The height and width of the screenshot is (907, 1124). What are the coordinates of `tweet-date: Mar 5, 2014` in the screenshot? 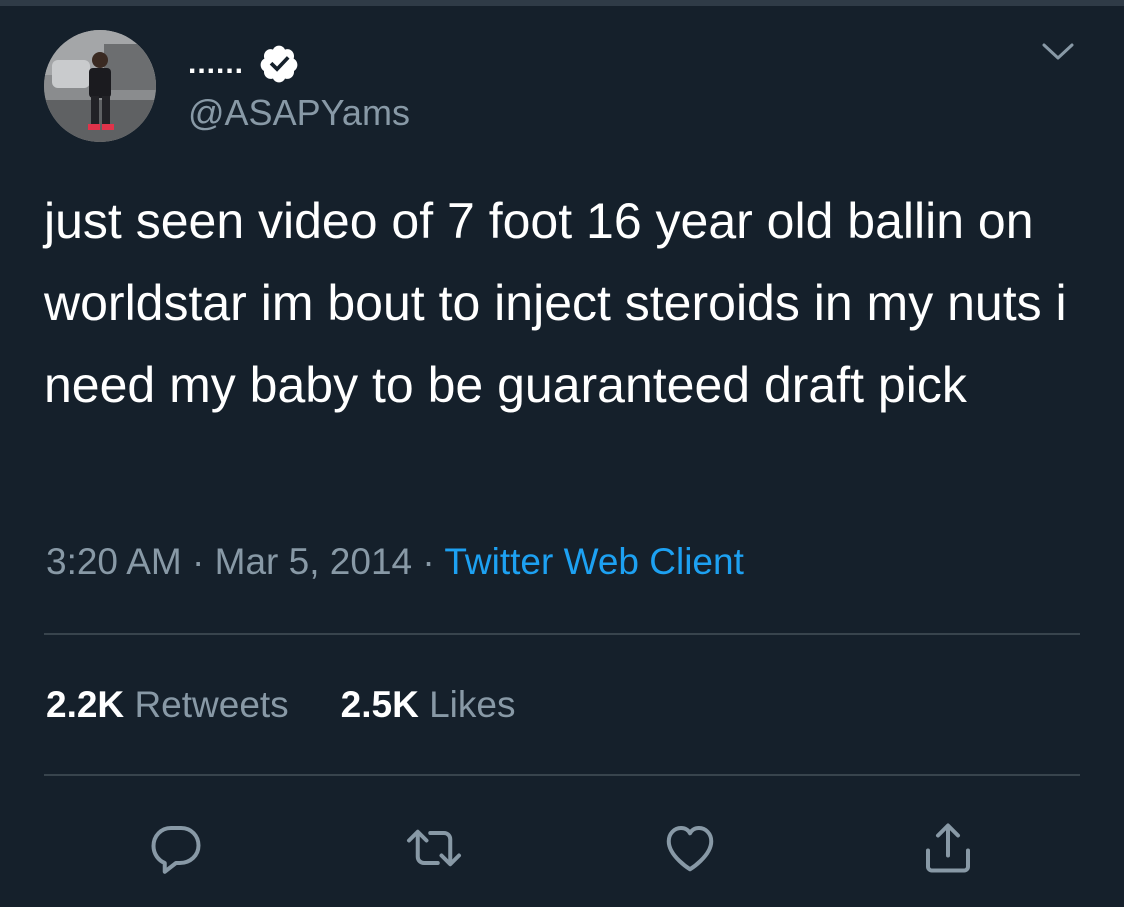 It's located at (313, 561).